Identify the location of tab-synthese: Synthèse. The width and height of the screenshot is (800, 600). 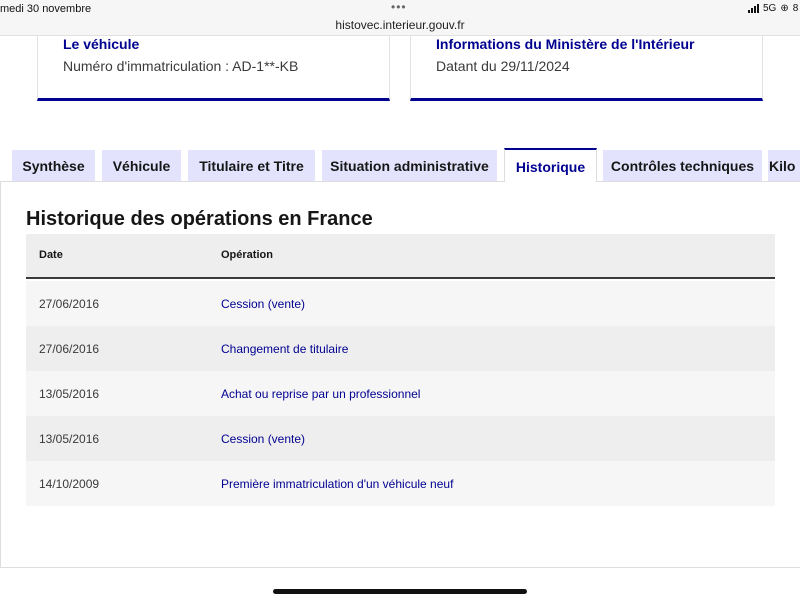
(53, 165).